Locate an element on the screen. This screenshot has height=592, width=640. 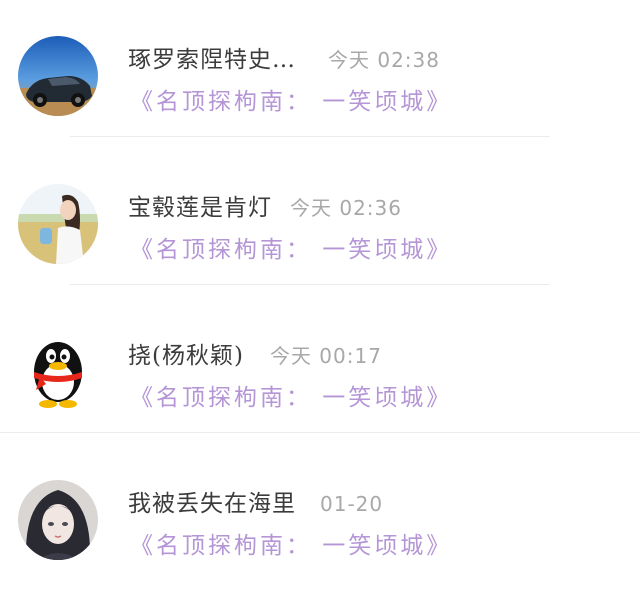
name-line: 我被丢失在海里 01-20 is located at coordinates (256, 500).